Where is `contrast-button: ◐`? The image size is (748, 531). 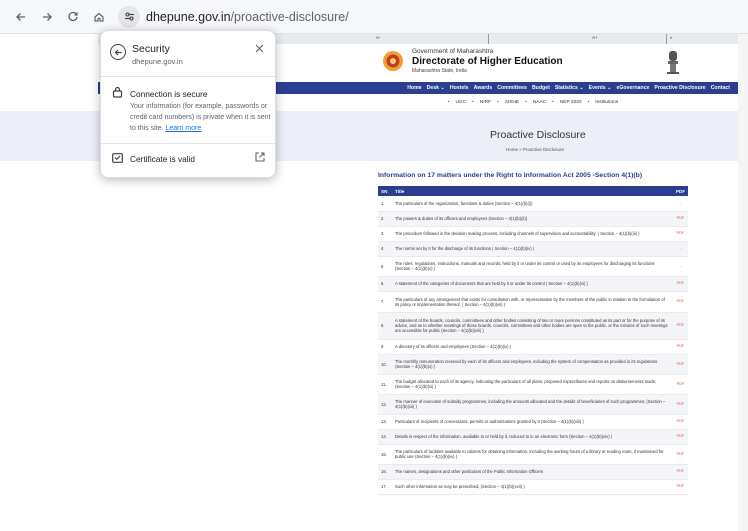
contrast-button: ◐ is located at coordinates (671, 37).